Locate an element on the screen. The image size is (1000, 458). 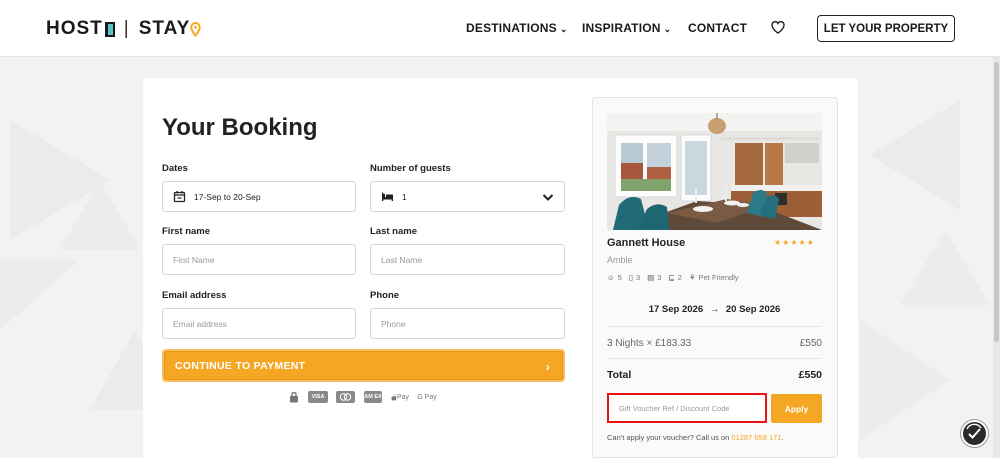
logo-stay-text: STAY is located at coordinates (164, 28).